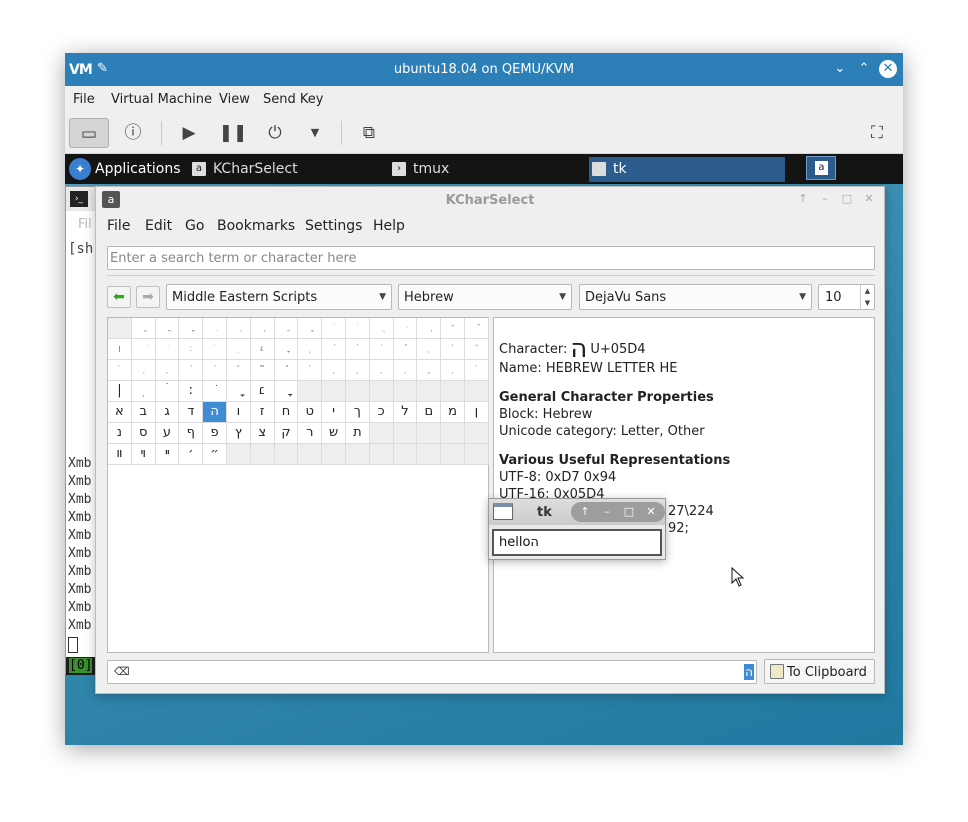  I want to click on clear-icon: ⌫, so click(122, 672).